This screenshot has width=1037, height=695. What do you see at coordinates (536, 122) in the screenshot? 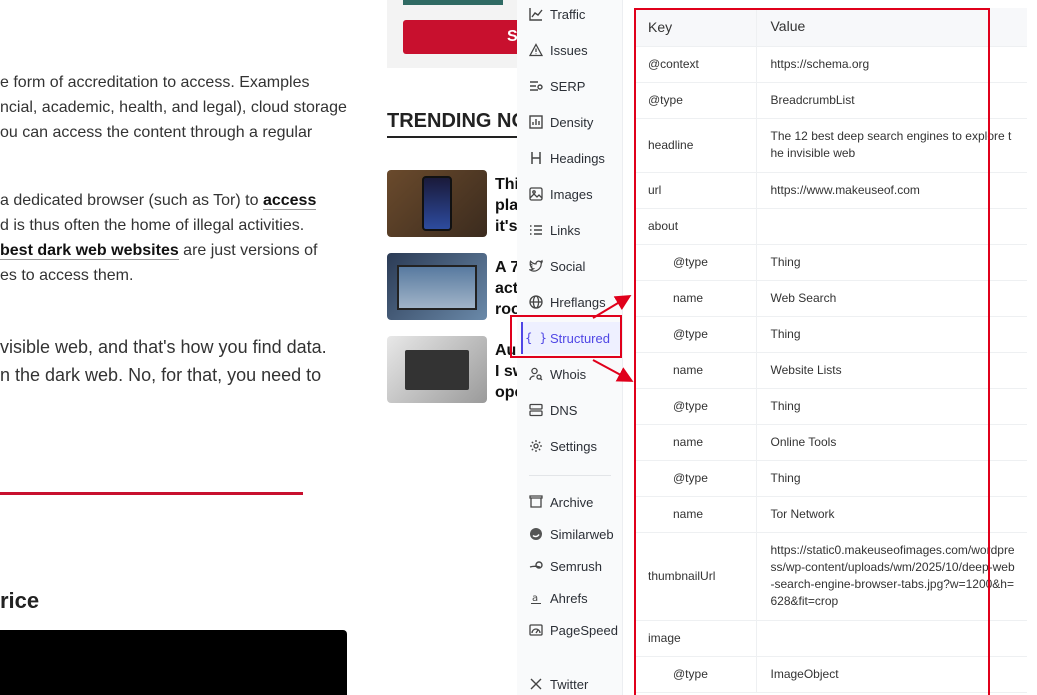
I see `density-chart-icon` at bounding box center [536, 122].